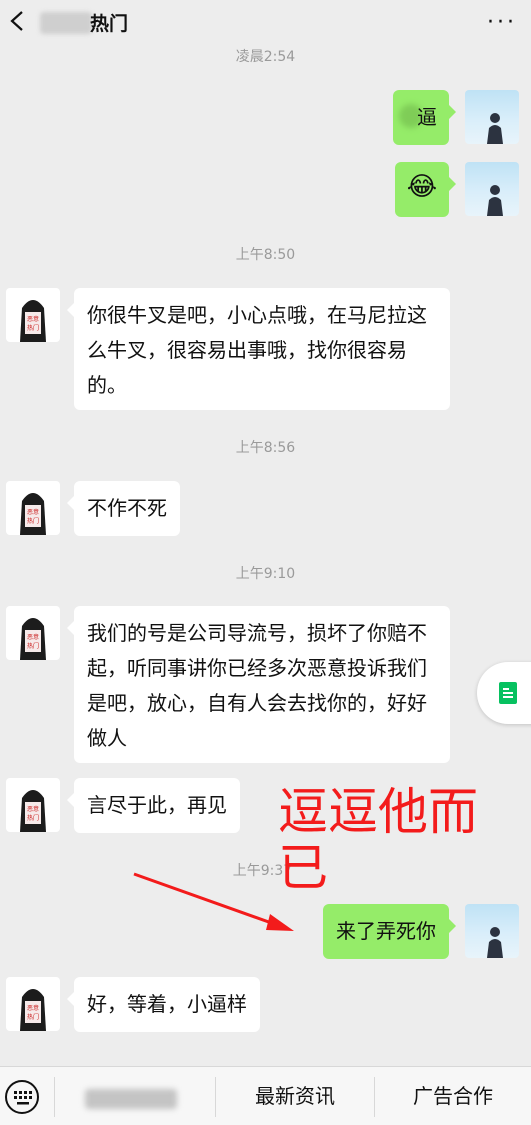 The image size is (531, 1125). Describe the element at coordinates (131, 1099) in the screenshot. I see `menu-item-redacted` at that location.